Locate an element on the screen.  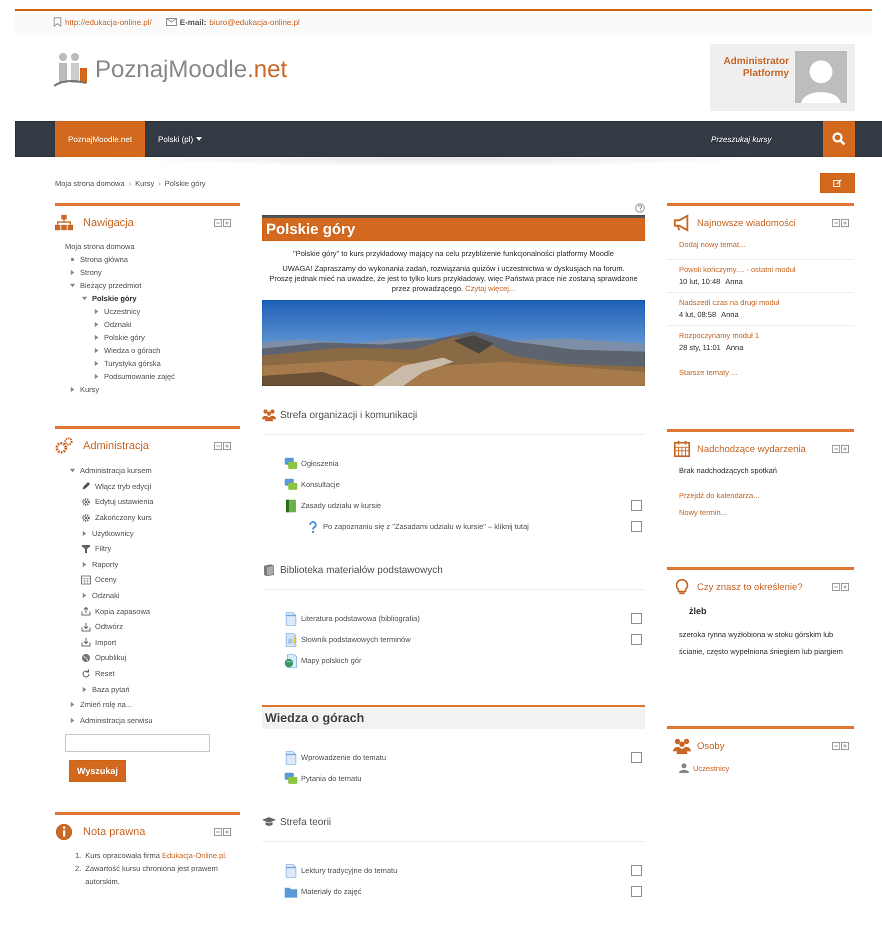
edit-icon is located at coordinates (837, 183).